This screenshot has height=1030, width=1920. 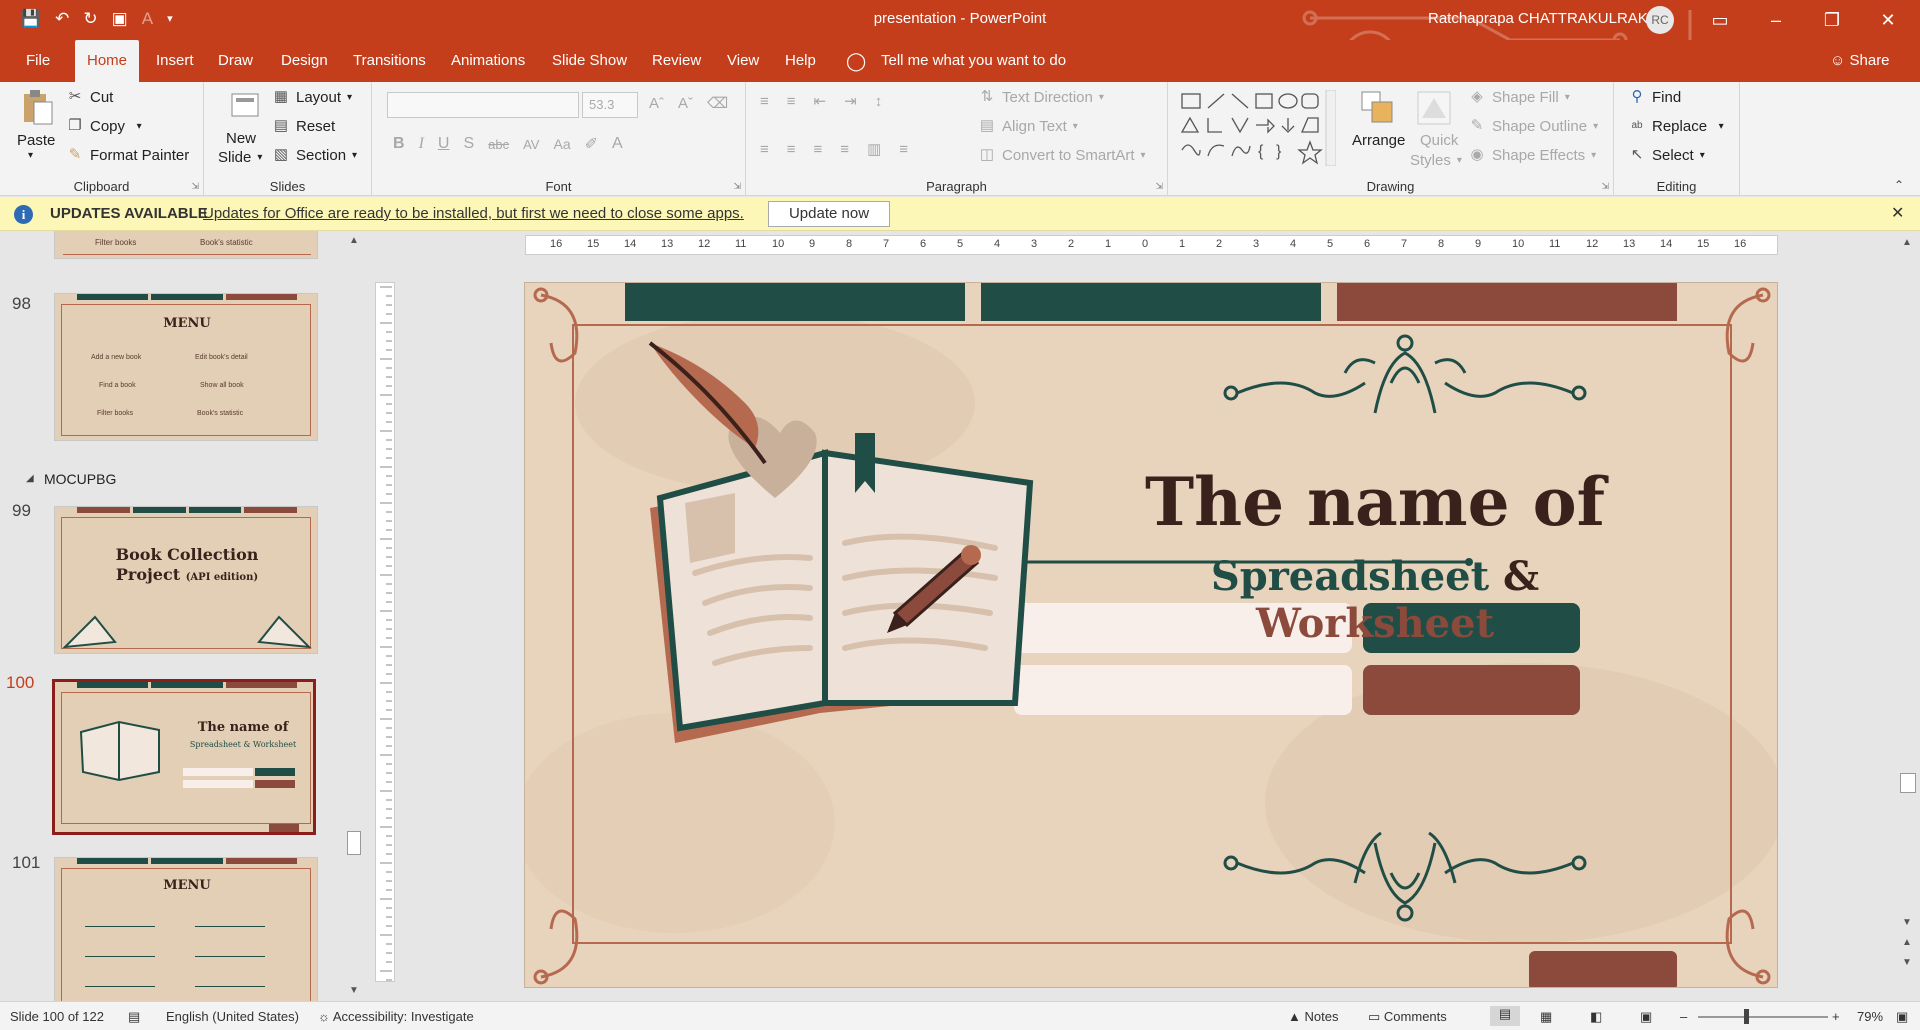 What do you see at coordinates (874, 149) in the screenshot?
I see `columns-icon: ▥` at bounding box center [874, 149].